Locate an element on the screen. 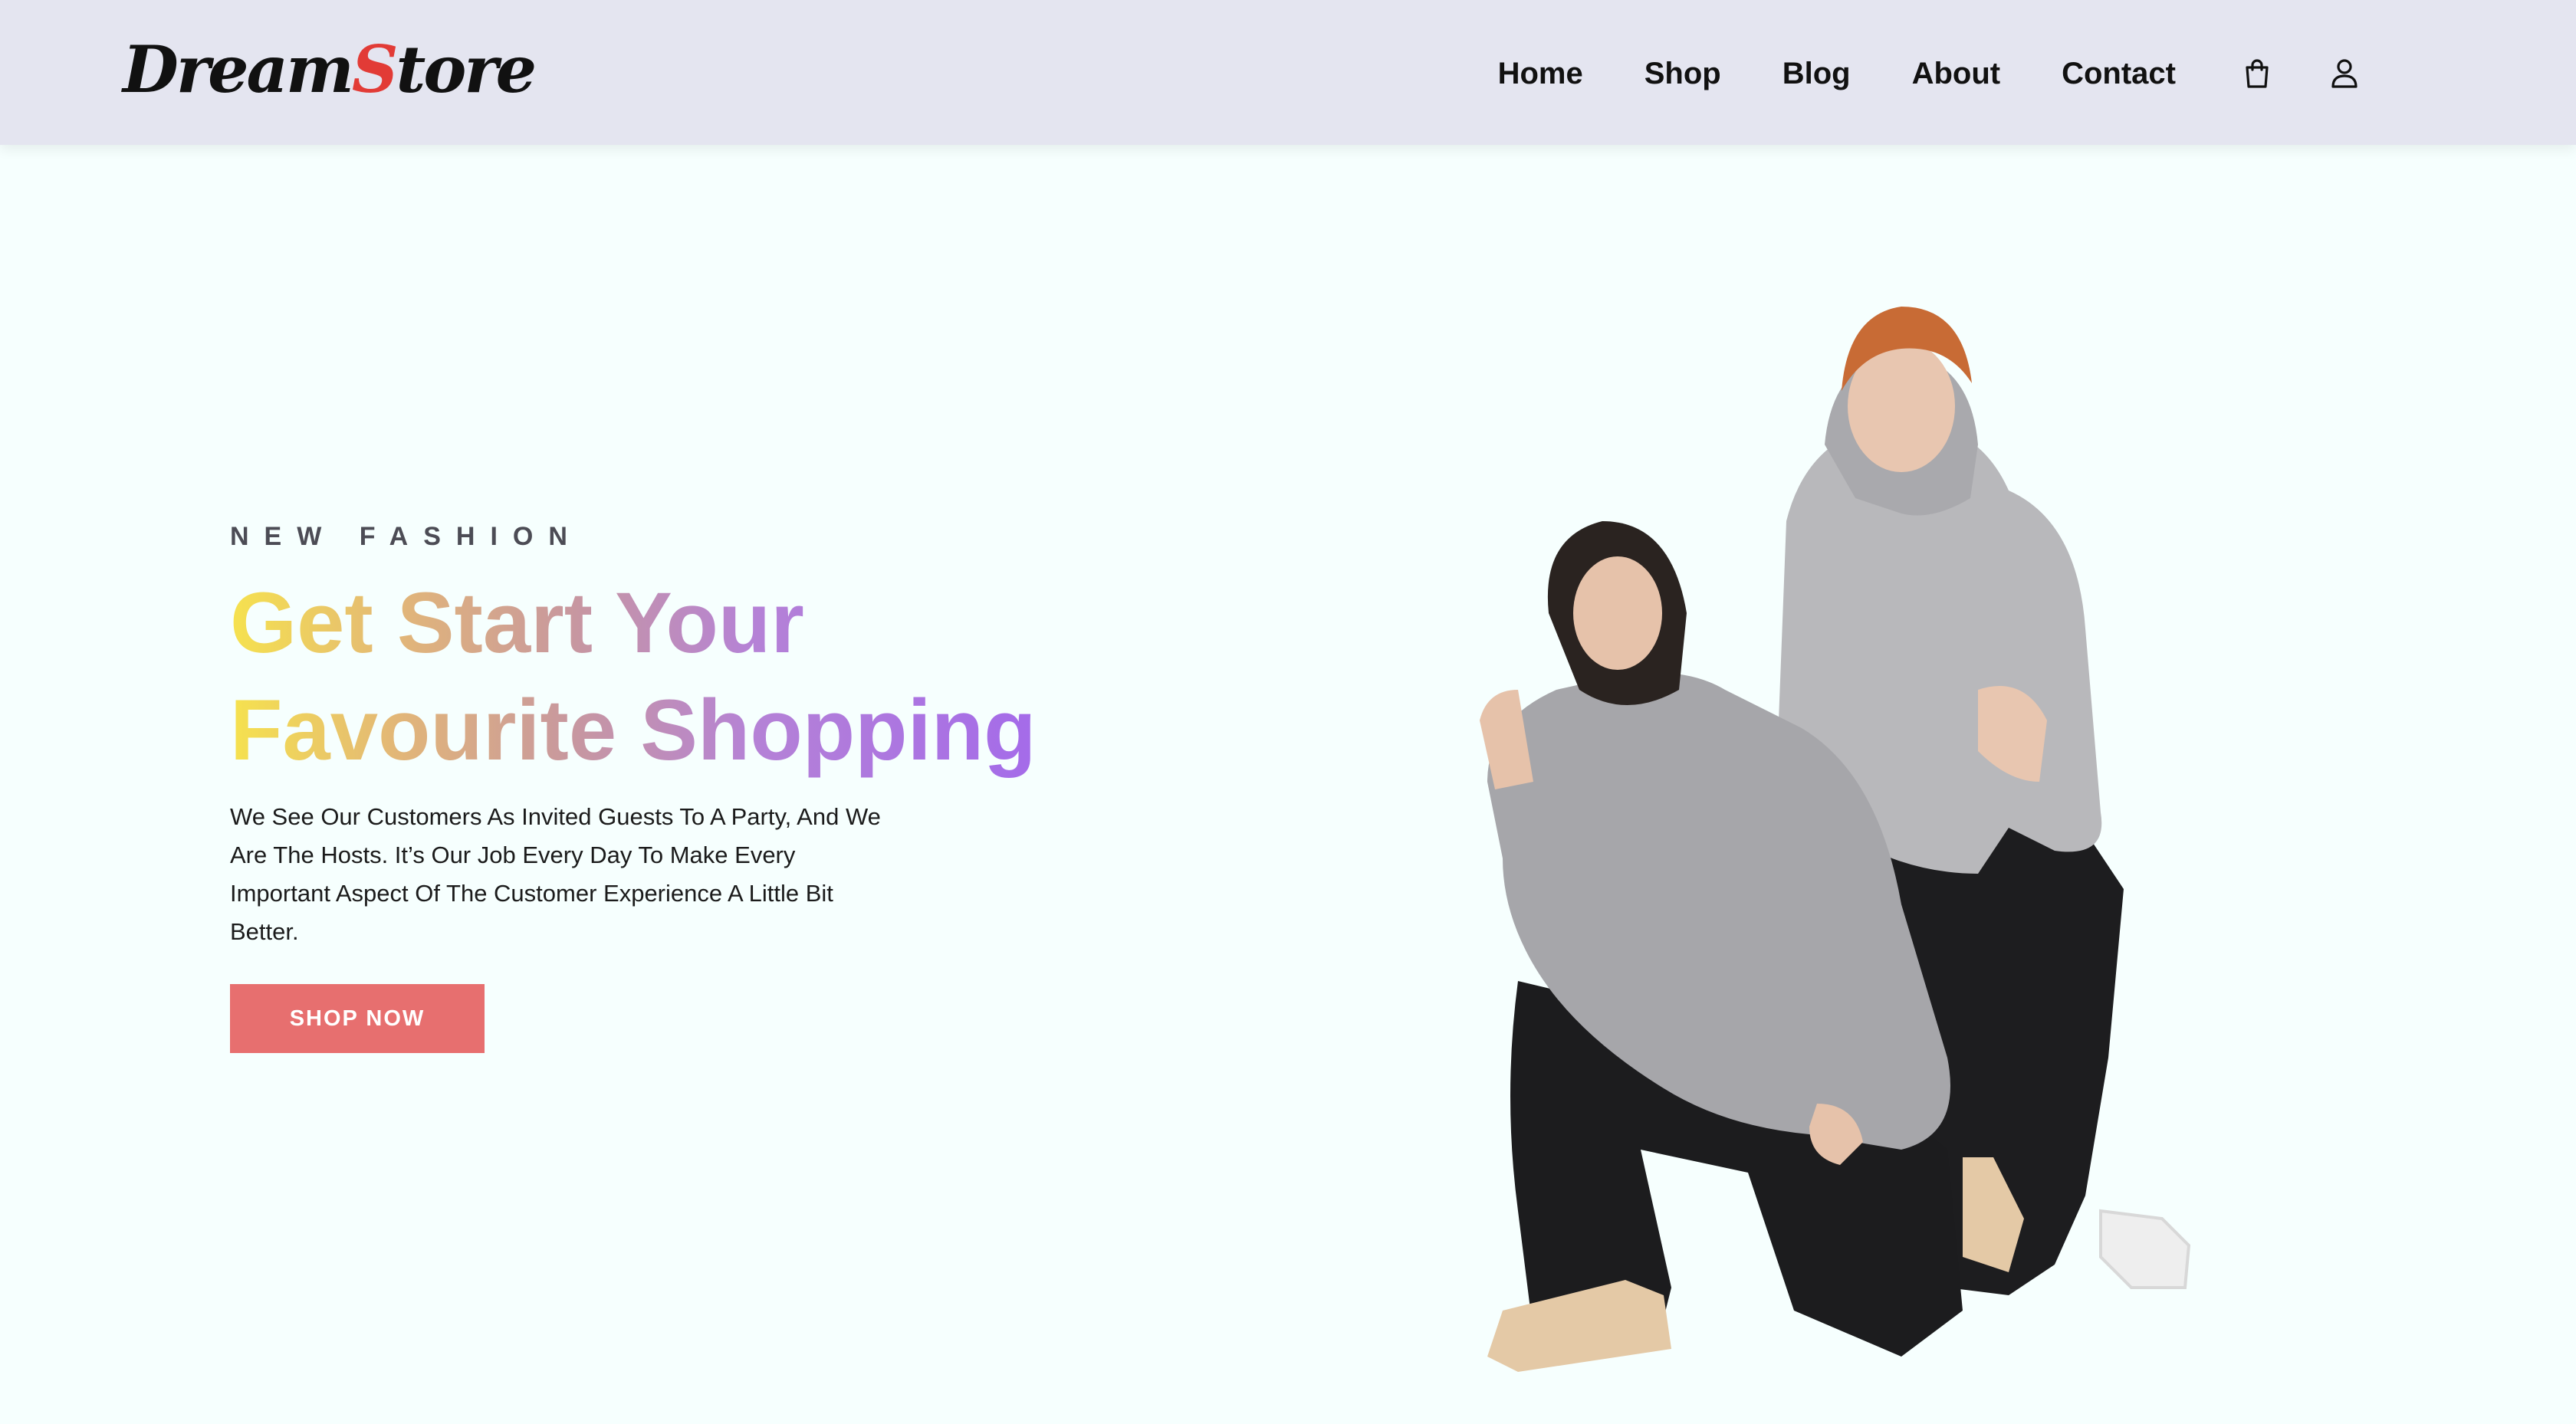 Image resolution: width=2576 pixels, height=1424 pixels. logo-text-main: Dream is located at coordinates (238, 69).